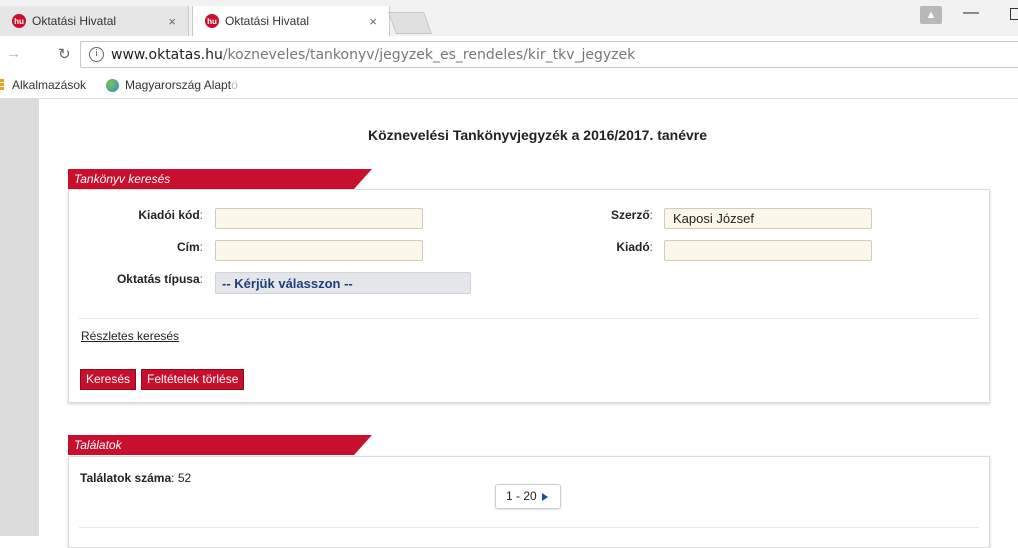  I want to click on bookmarks-bar: Alkalmazások Magyarország Alaptö, so click(509, 85).